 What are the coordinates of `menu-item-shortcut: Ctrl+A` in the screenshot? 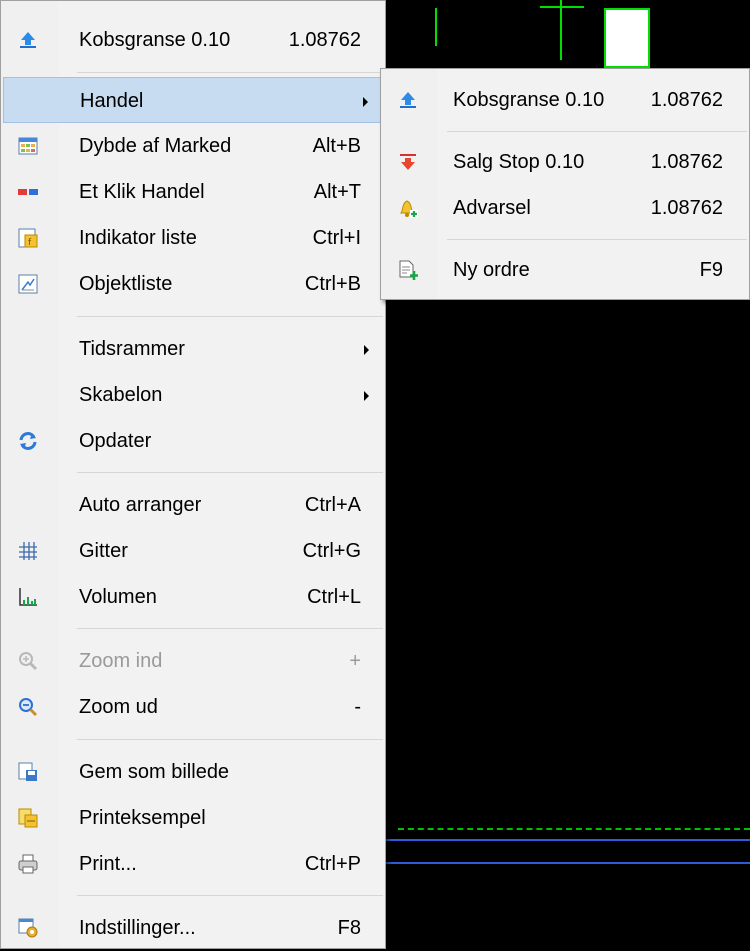 It's located at (332, 505).